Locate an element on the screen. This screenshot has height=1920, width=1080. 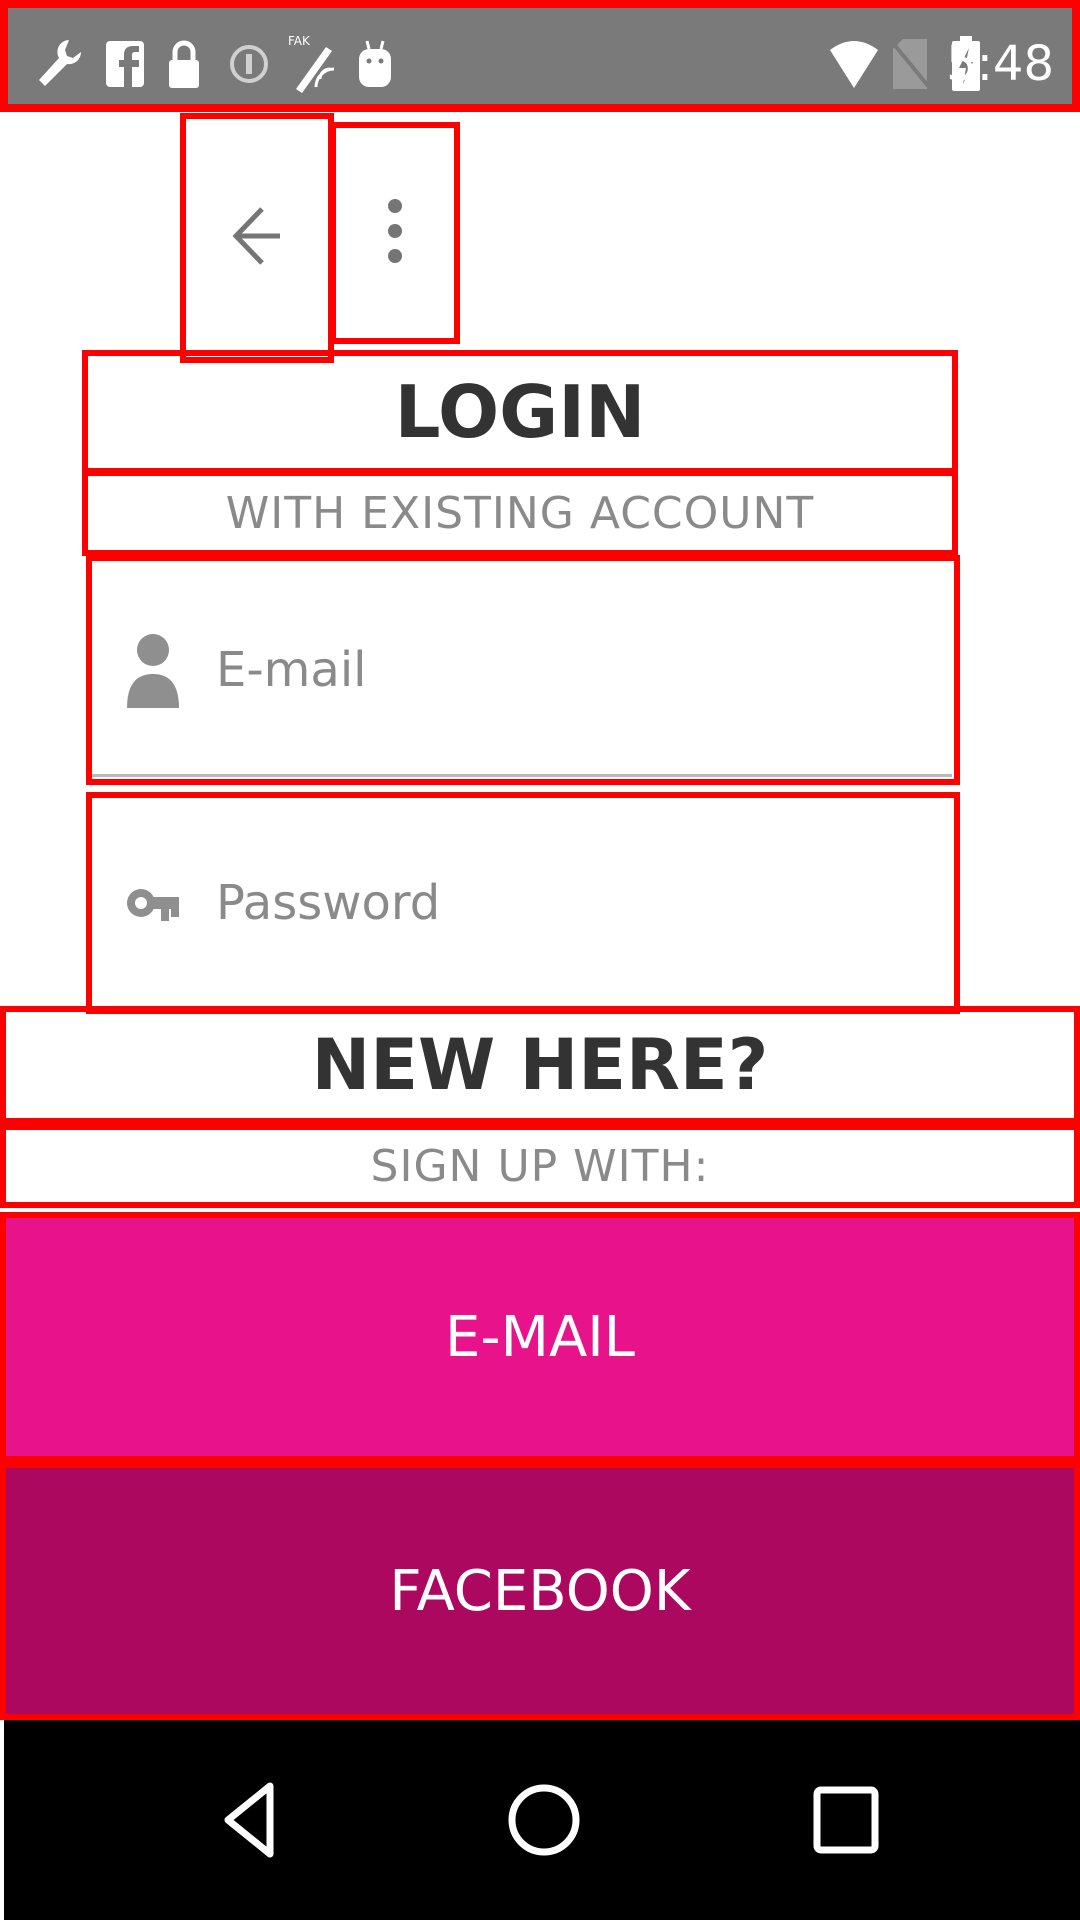
email-placeholder: E-mail is located at coordinates (291, 670).